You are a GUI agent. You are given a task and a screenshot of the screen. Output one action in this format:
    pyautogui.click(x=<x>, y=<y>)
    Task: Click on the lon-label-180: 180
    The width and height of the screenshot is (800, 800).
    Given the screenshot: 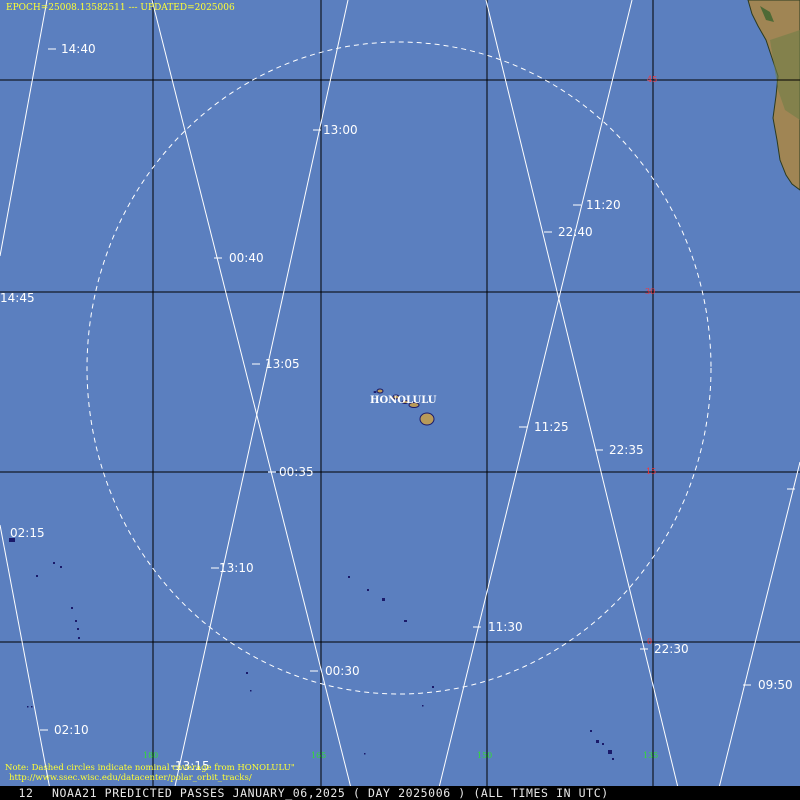 What is the action you would take?
    pyautogui.click(x=150, y=755)
    